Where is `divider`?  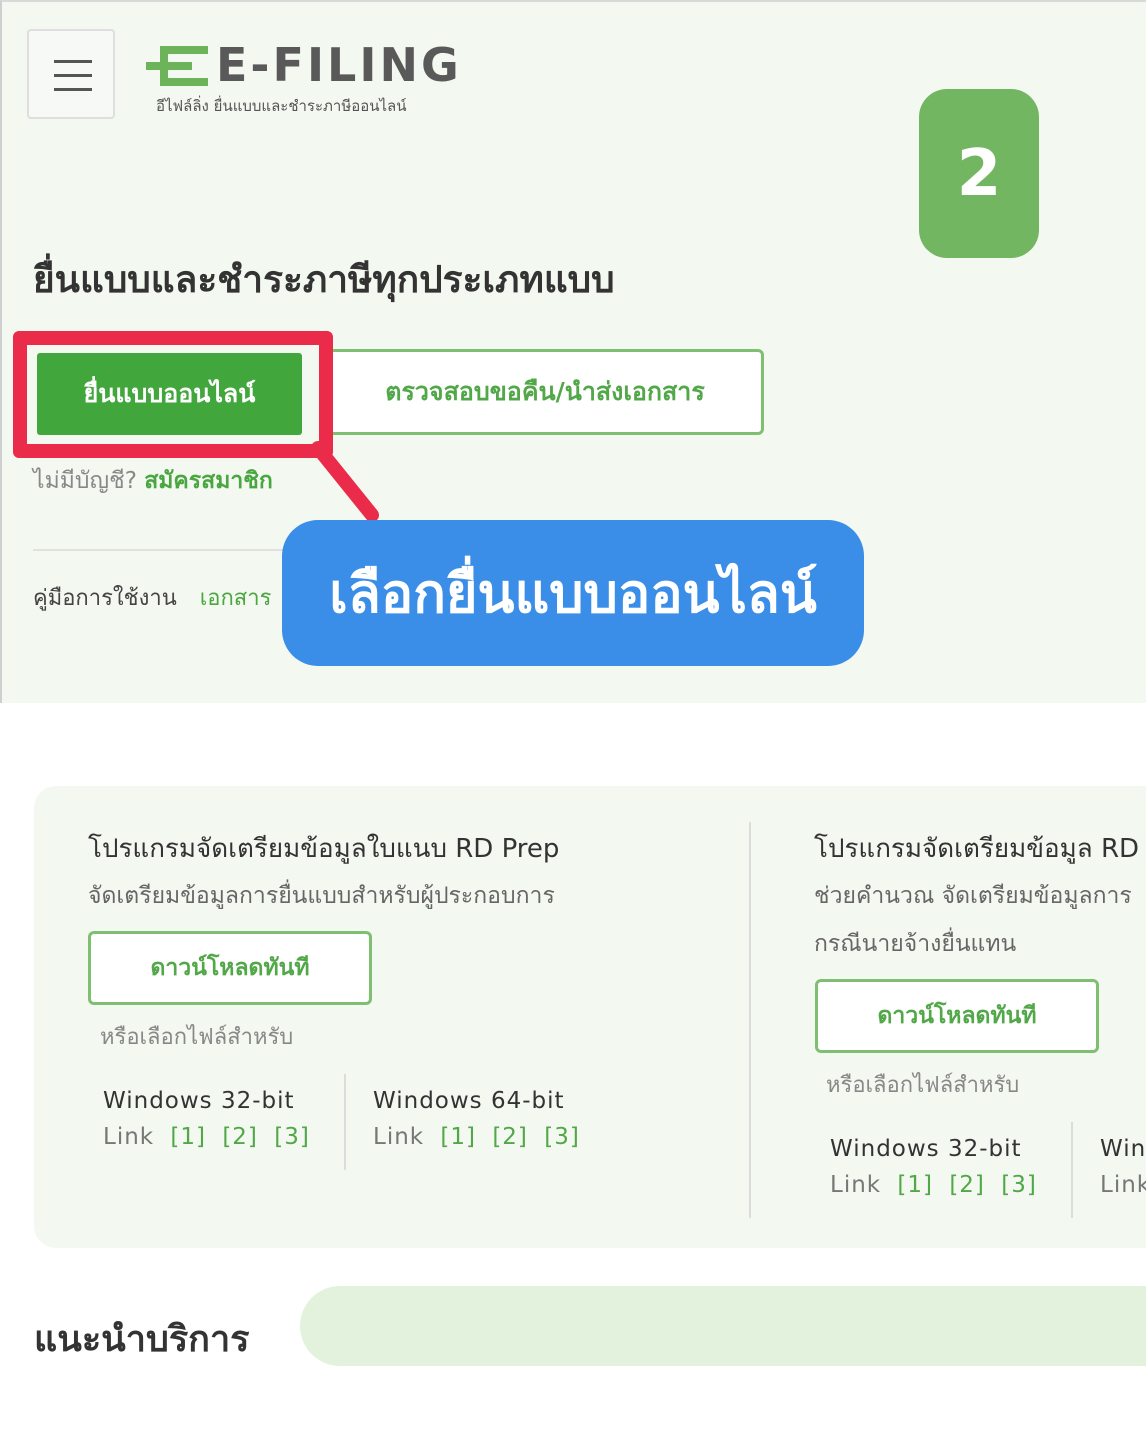 divider is located at coordinates (163, 550).